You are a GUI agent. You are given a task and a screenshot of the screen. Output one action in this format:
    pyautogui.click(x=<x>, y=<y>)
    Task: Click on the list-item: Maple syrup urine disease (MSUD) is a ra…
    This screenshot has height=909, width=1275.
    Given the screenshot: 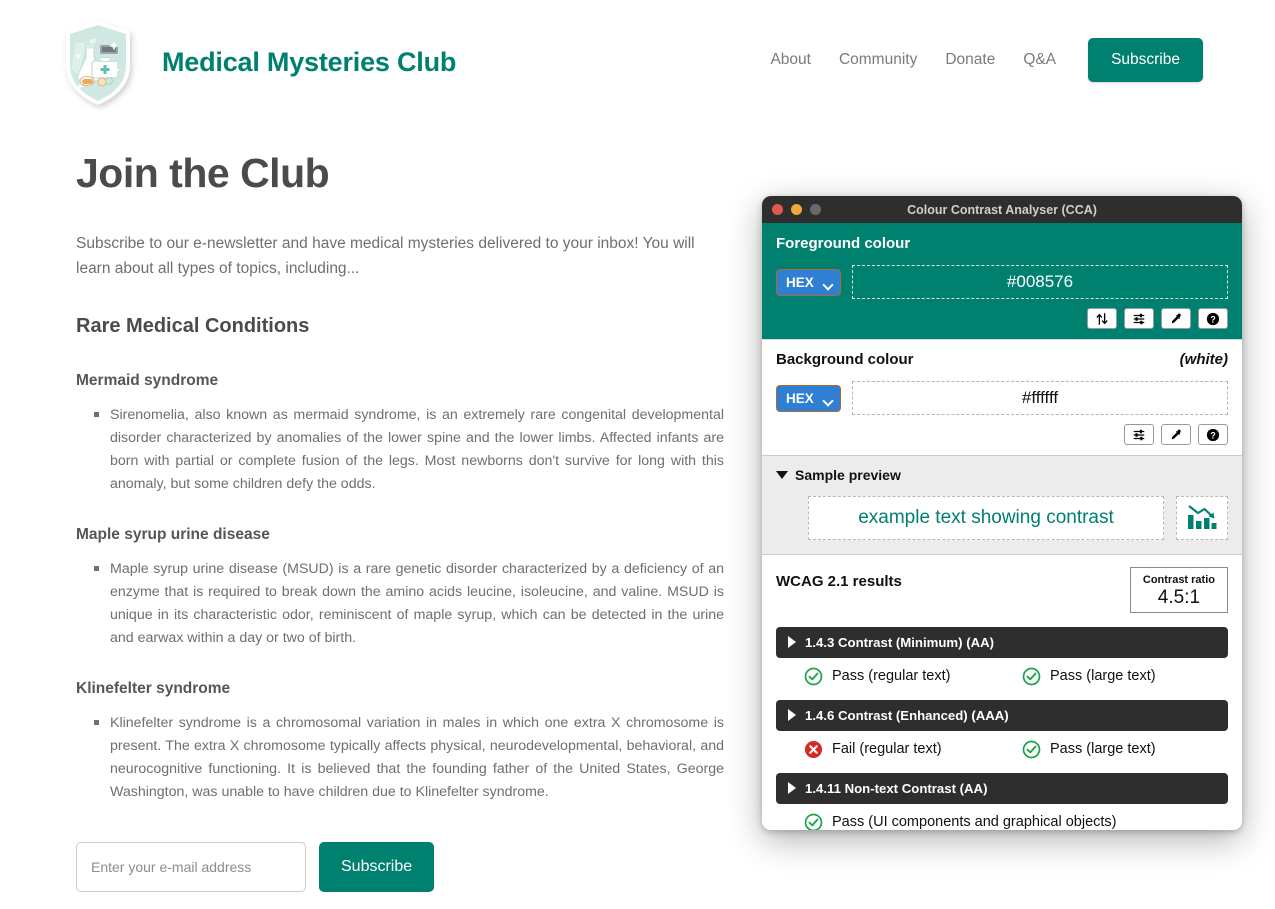 What is the action you would take?
    pyautogui.click(x=409, y=604)
    